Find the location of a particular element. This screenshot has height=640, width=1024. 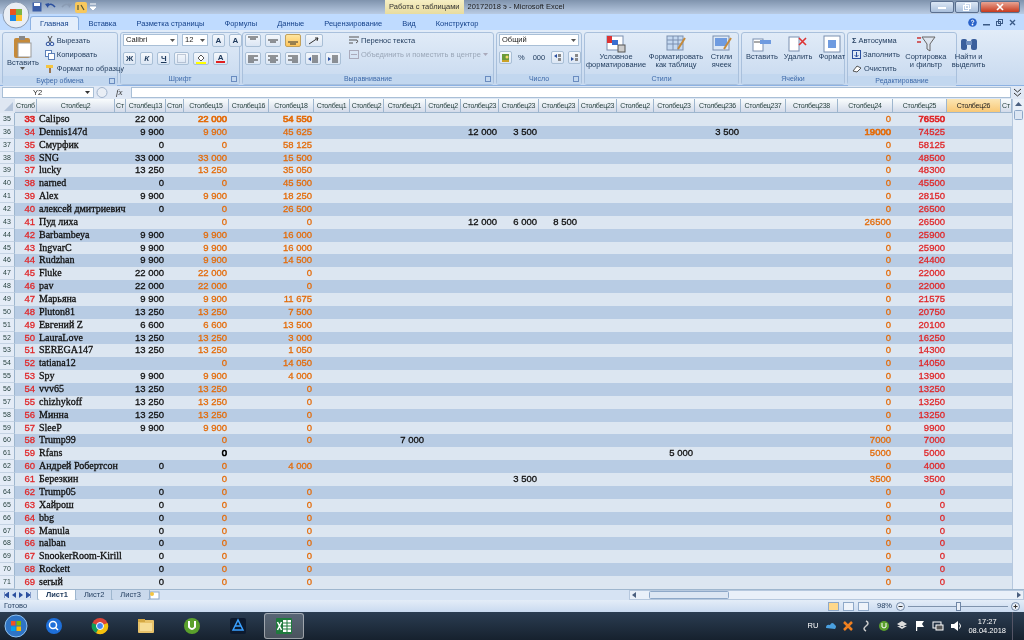

grow-font-button: A is located at coordinates (218, 40).